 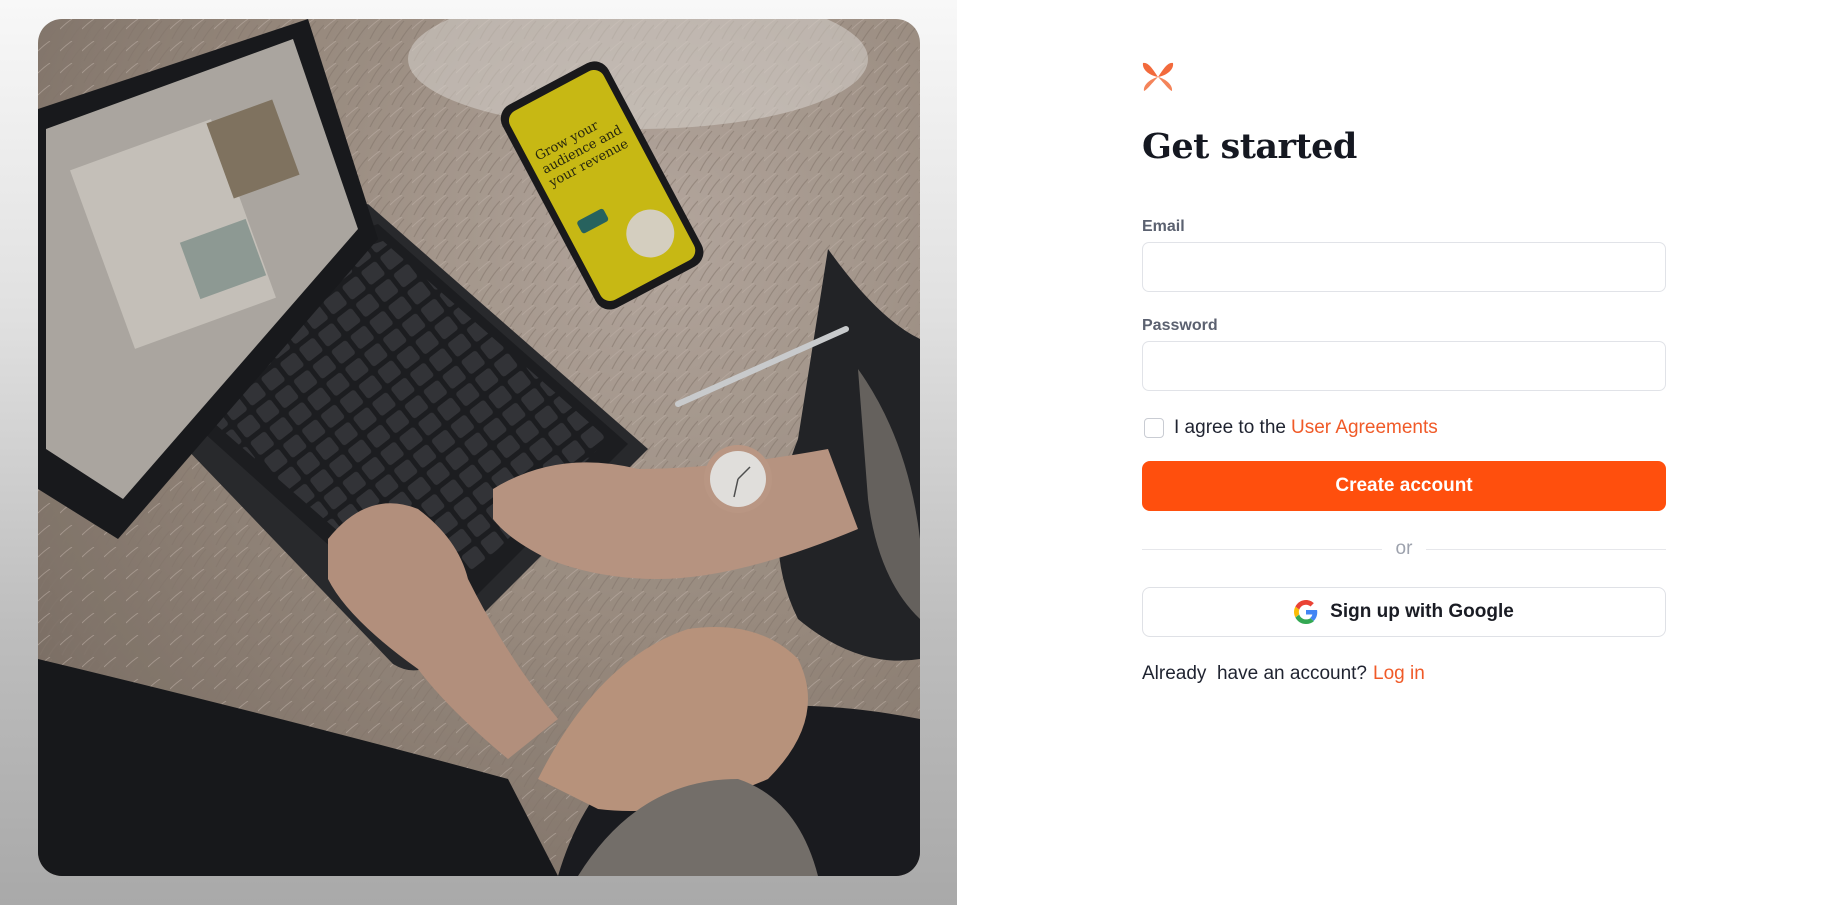 I want to click on user-agreements-link: User Agreements, so click(x=1364, y=428).